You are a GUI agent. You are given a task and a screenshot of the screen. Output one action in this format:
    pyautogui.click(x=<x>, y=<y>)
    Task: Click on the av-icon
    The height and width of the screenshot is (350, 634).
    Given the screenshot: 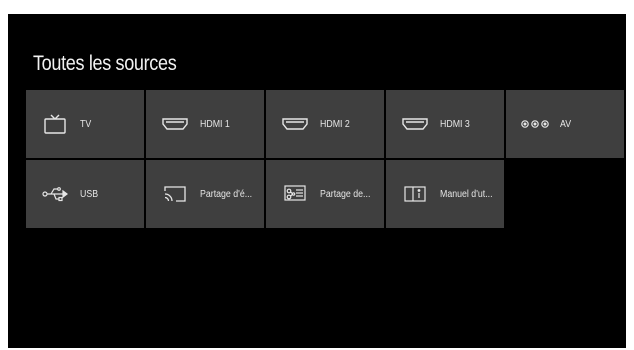 What is the action you would take?
    pyautogui.click(x=535, y=124)
    